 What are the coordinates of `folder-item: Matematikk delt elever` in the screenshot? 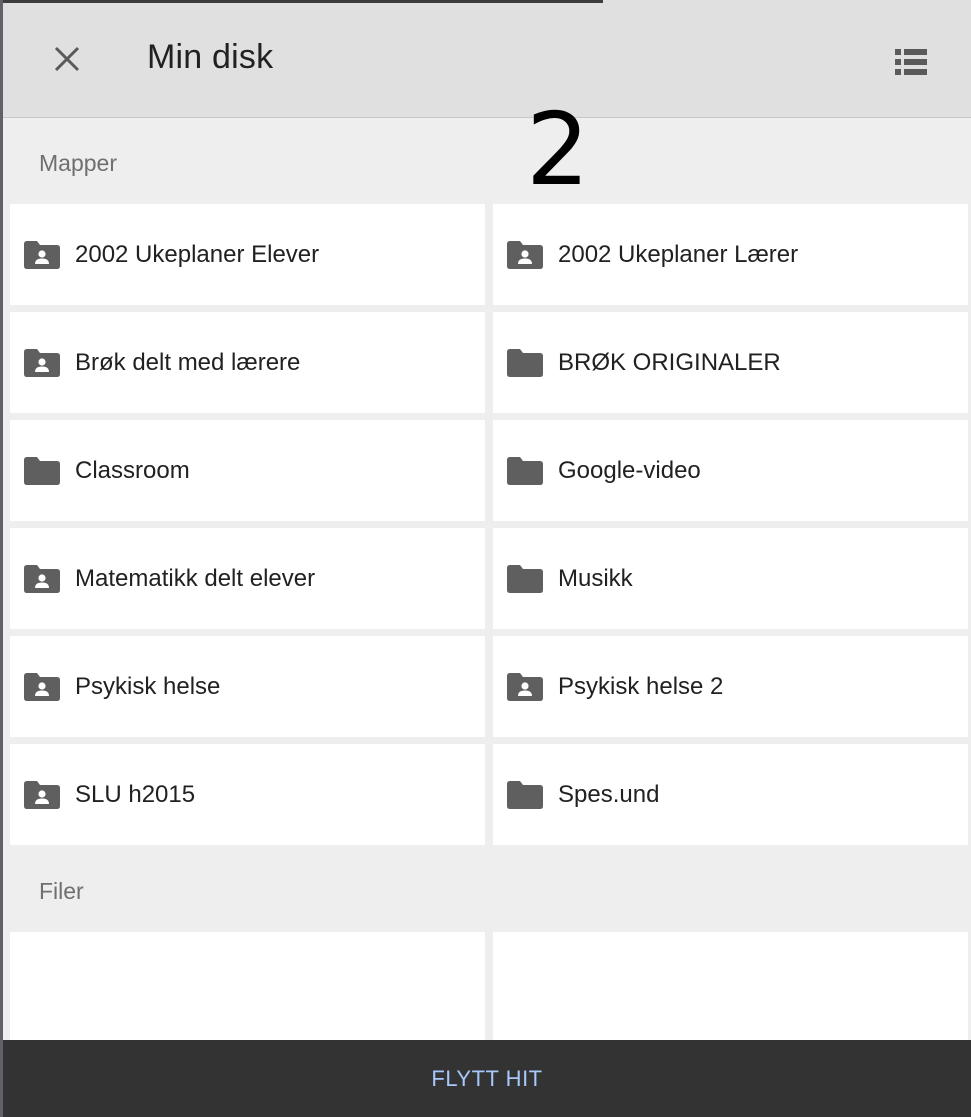 It's located at (247, 578).